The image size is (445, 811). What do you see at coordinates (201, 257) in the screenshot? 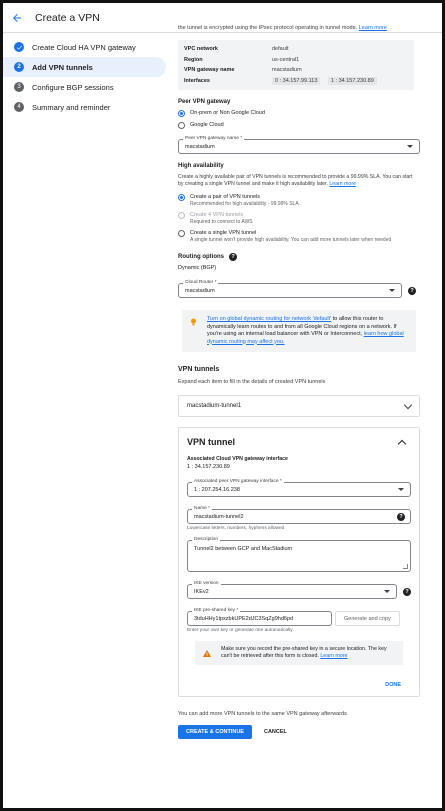
I see `section-title: Routing options` at bounding box center [201, 257].